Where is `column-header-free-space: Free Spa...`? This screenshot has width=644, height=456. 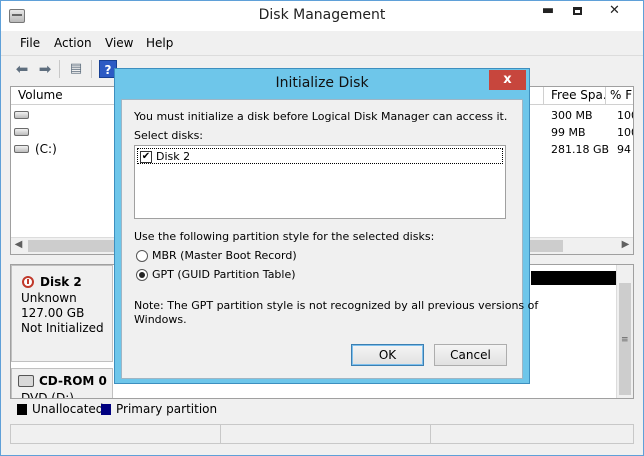 column-header-free-space: Free Spa... is located at coordinates (575, 96).